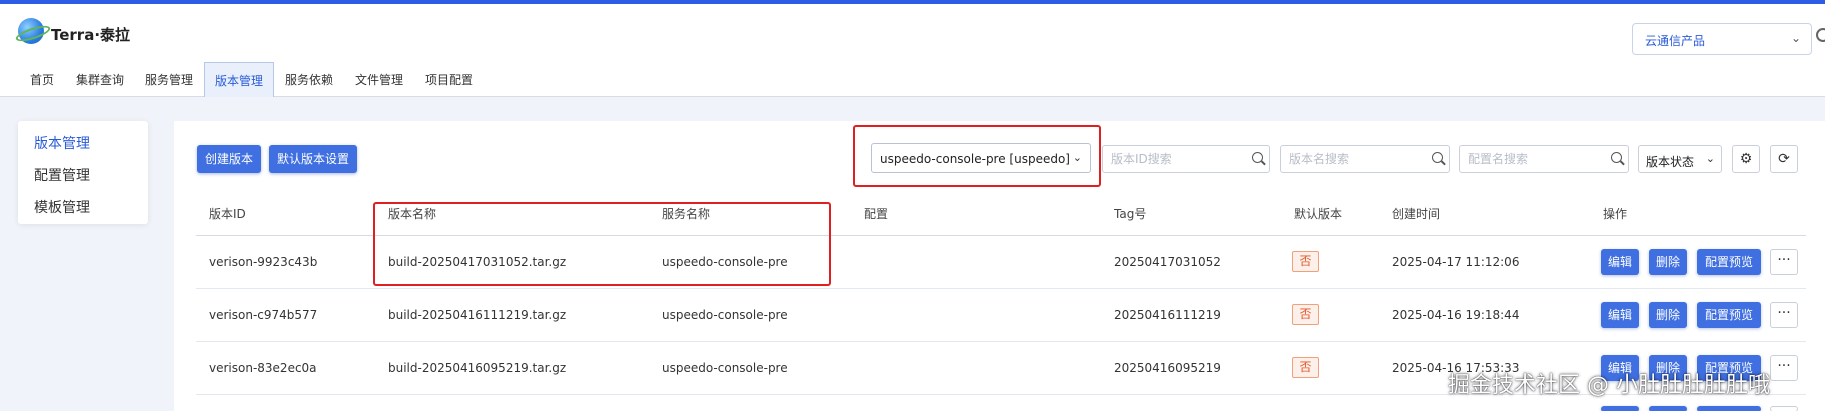 This screenshot has width=1825, height=411. Describe the element at coordinates (1174, 159) in the screenshot. I see `version-id-search-input` at that location.